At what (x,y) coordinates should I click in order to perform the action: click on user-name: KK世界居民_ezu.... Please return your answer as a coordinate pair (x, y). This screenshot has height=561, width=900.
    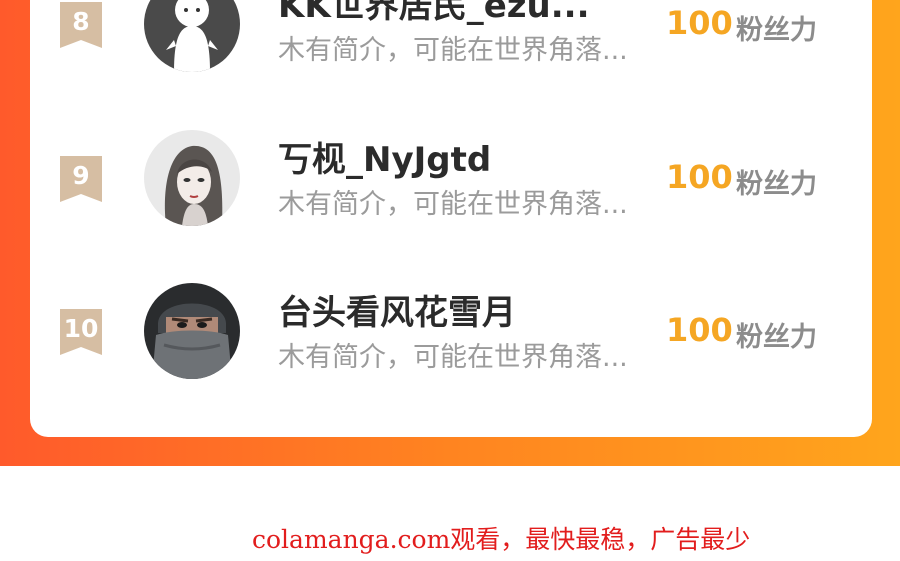
    Looking at the image, I should click on (458, 13).